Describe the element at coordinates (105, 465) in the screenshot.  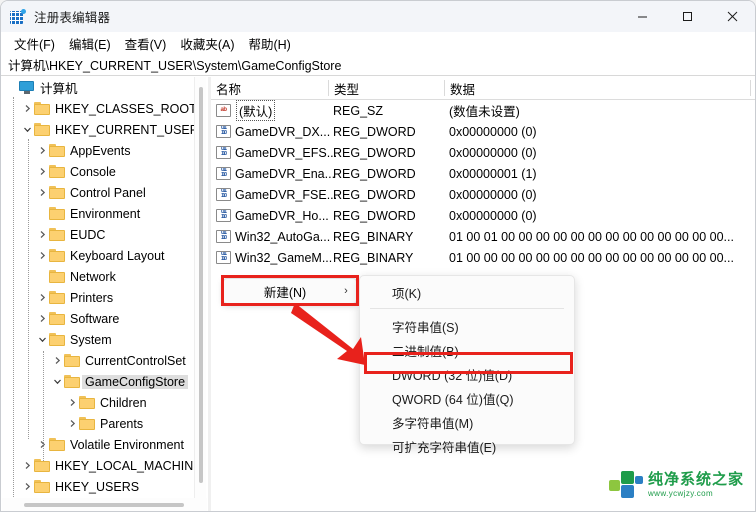
I see `tree-item-hkey-local-machine: HKEY_LOCAL_MACHINE` at that location.